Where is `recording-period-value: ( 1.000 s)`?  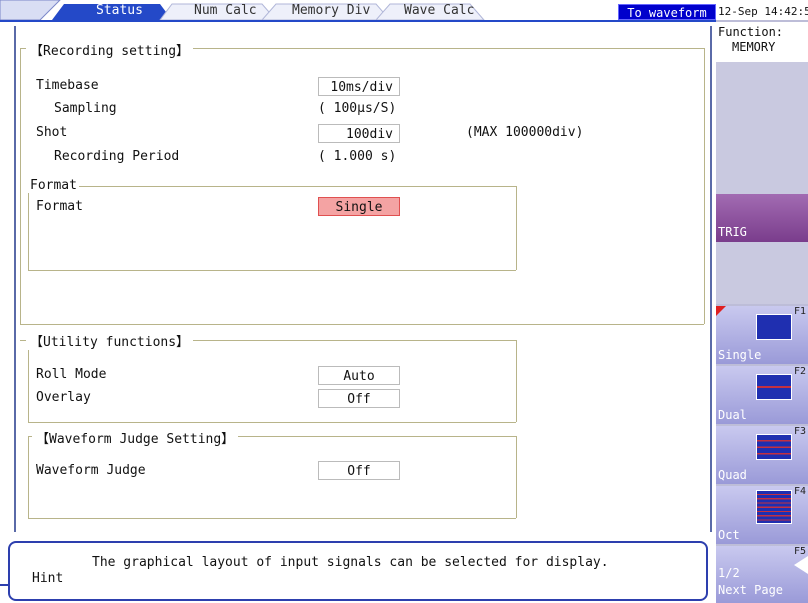 recording-period-value: ( 1.000 s) is located at coordinates (357, 156).